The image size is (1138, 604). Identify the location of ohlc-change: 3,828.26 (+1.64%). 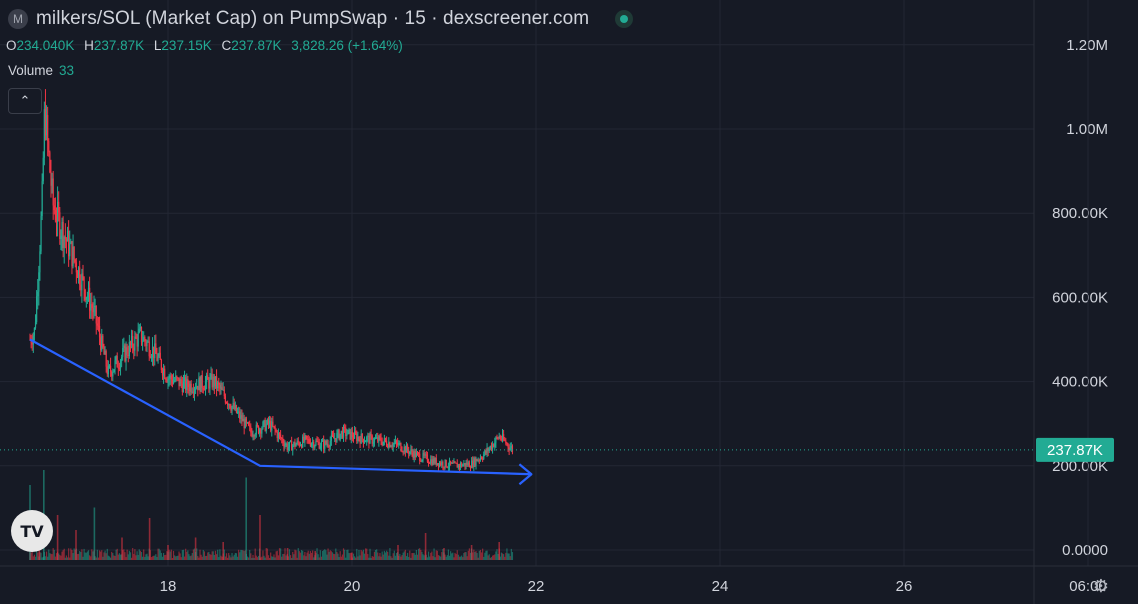
(347, 45).